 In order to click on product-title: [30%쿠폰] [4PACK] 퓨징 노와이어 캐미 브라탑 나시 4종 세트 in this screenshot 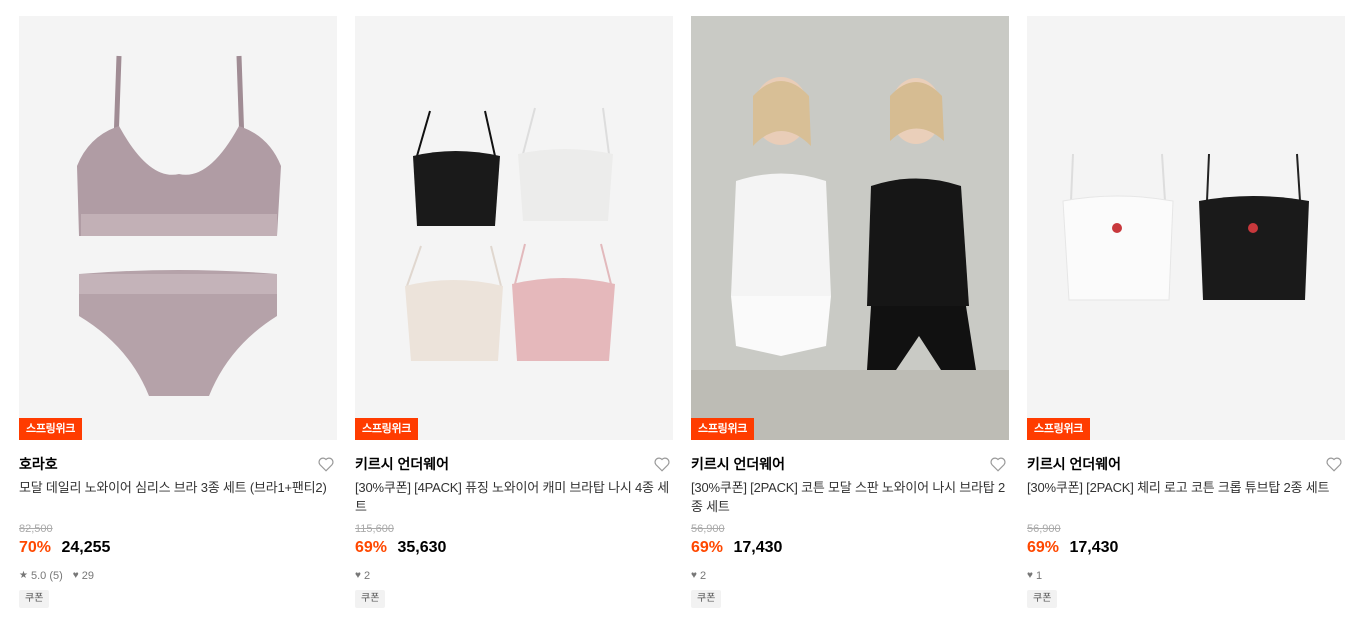, I will do `click(514, 497)`.